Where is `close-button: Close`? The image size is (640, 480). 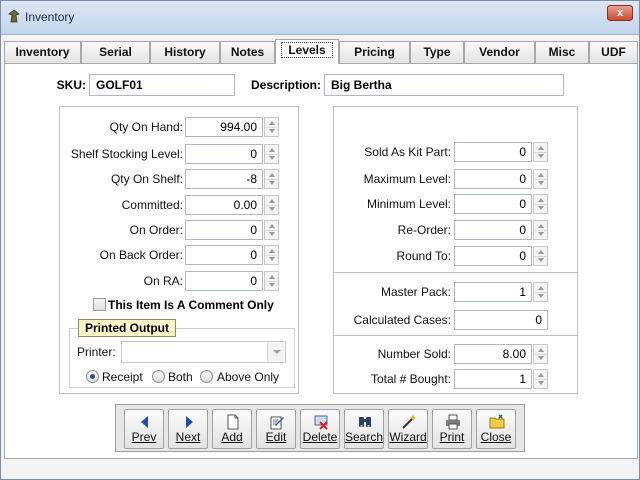 close-button: Close is located at coordinates (496, 429).